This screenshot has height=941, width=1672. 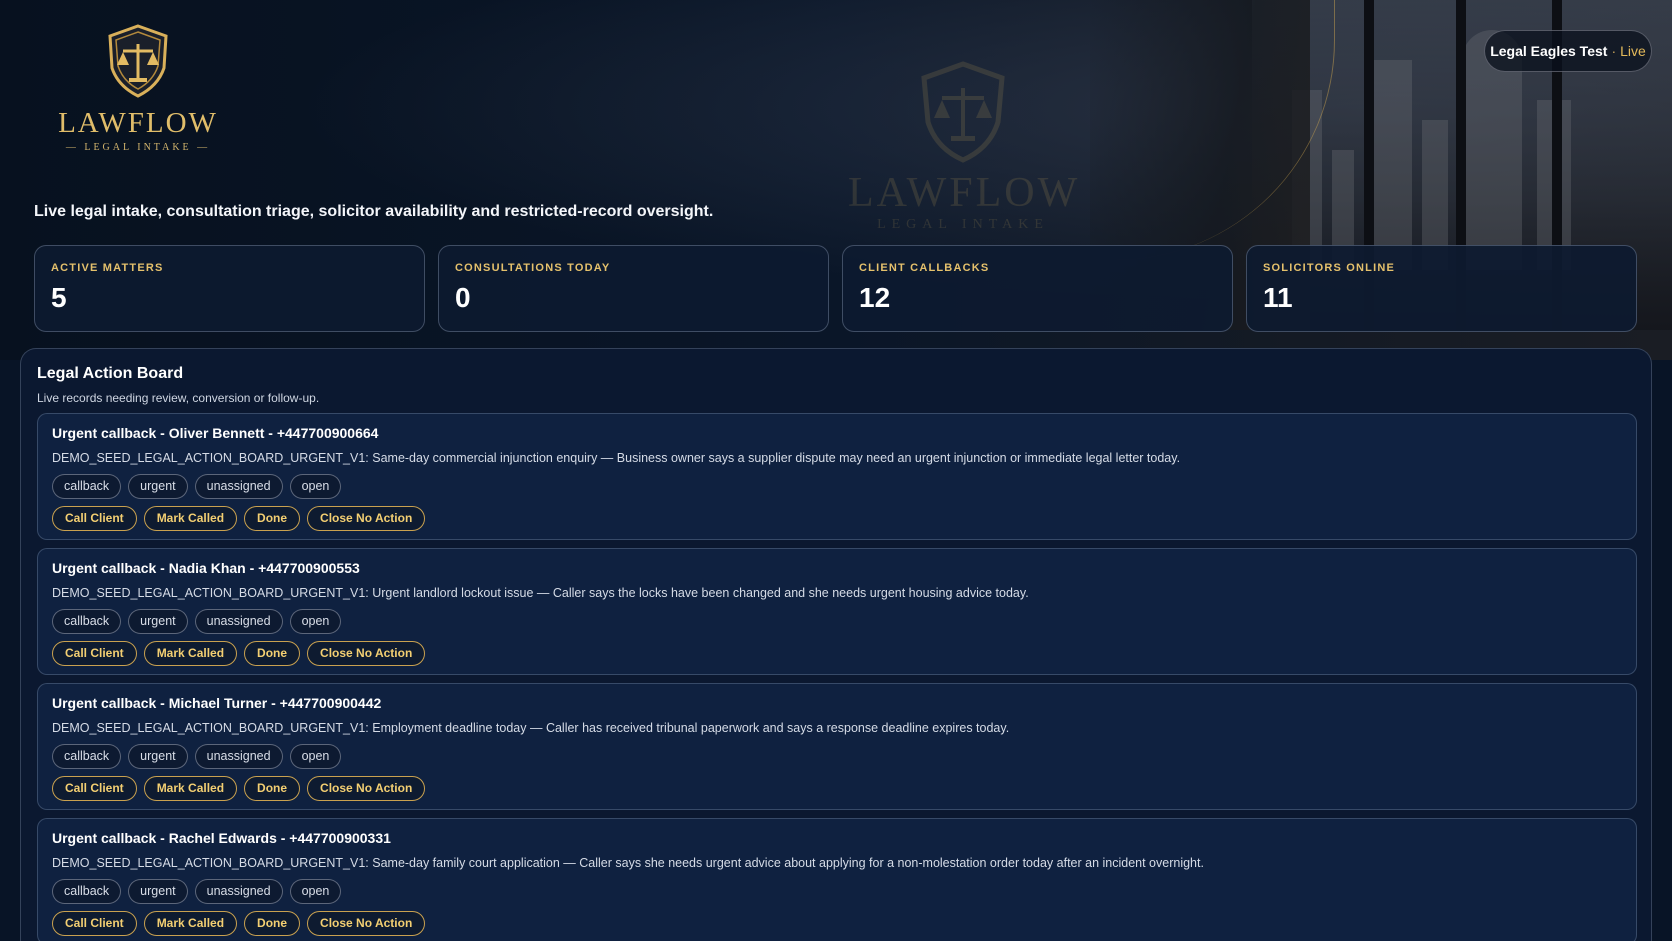 I want to click on stat-value: 5, so click(x=59, y=297).